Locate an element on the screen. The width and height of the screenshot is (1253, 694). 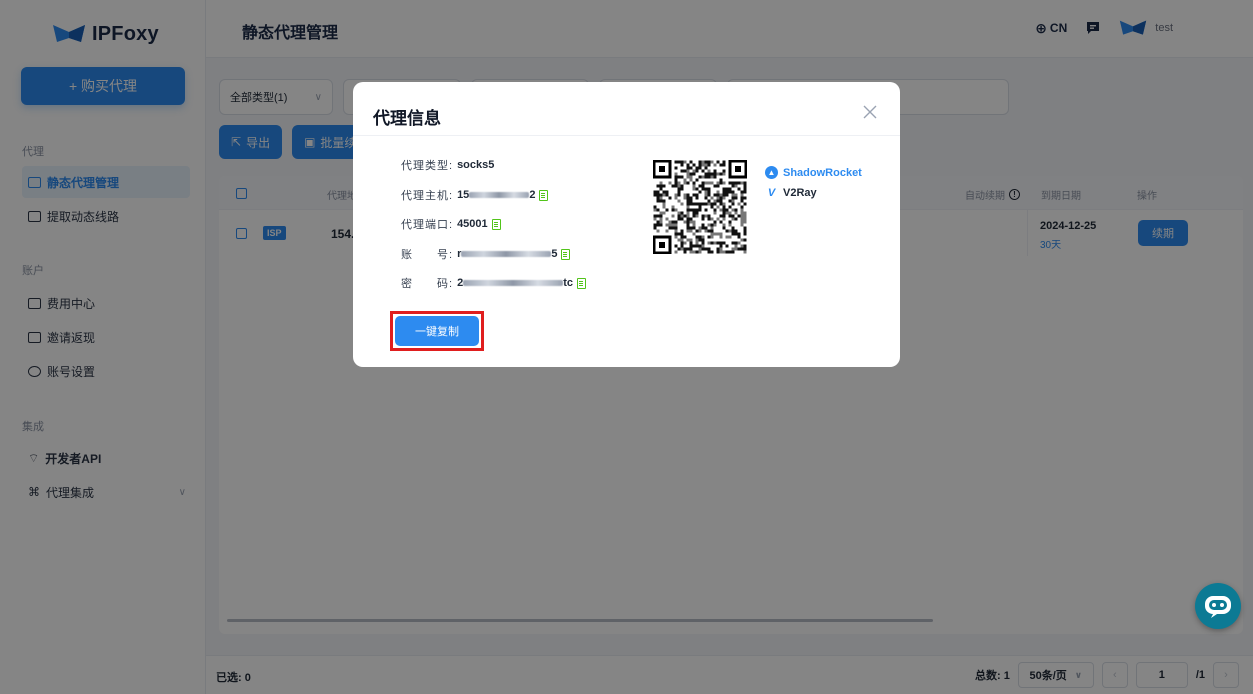
proxy-type-row: 代理类型: socks5 is located at coordinates (447, 165).